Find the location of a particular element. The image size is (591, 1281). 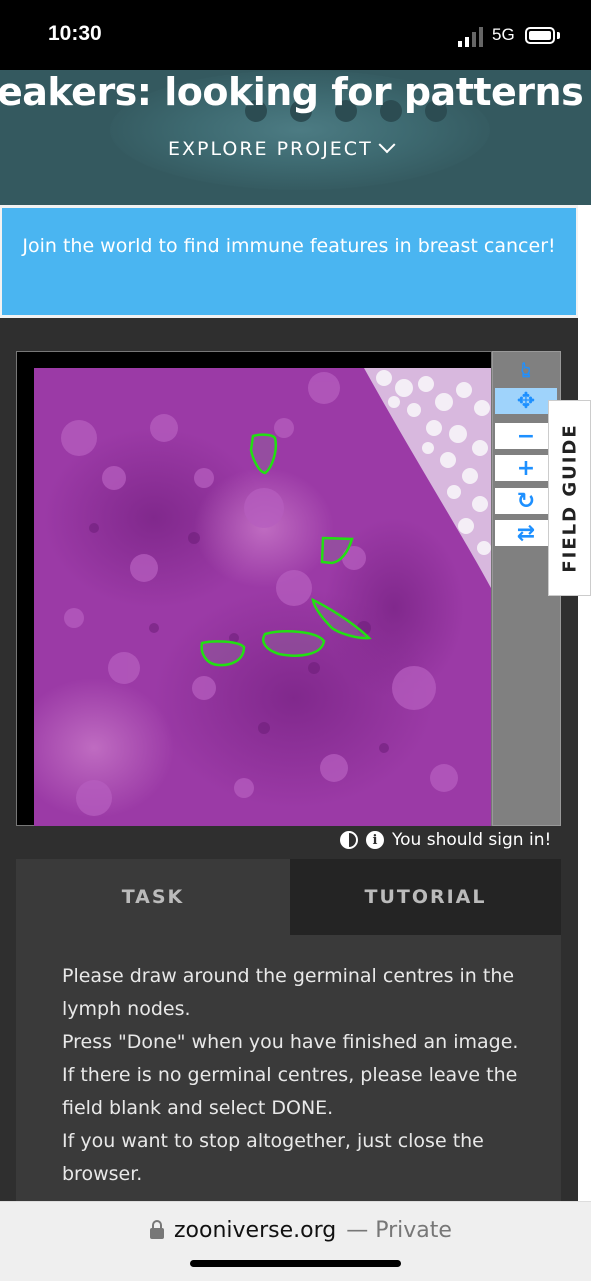

clock: 10:30 is located at coordinates (75, 33).